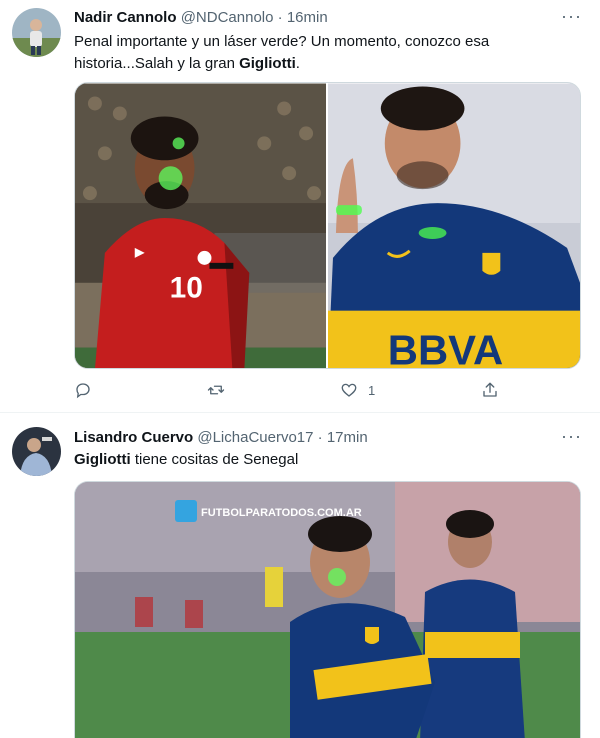  I want to click on tweet-header: Nadir Cannolo @NDCannolo · 16min, so click(201, 18).